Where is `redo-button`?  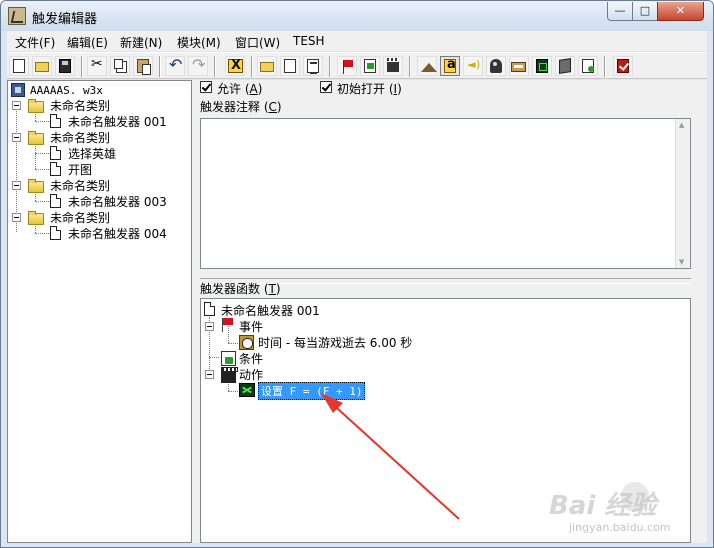 redo-button is located at coordinates (198, 65).